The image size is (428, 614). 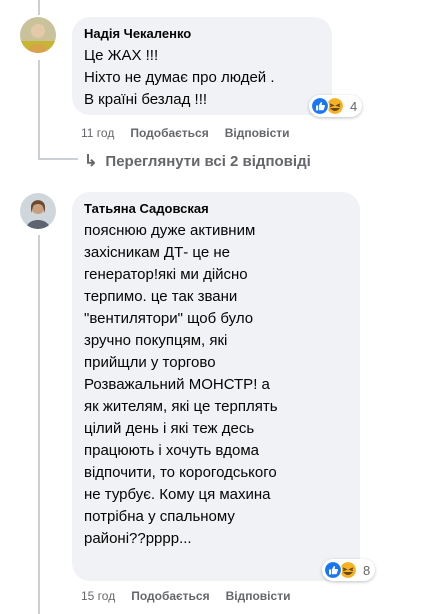 I want to click on comment-author: Надія Чекаленко, so click(x=202, y=33).